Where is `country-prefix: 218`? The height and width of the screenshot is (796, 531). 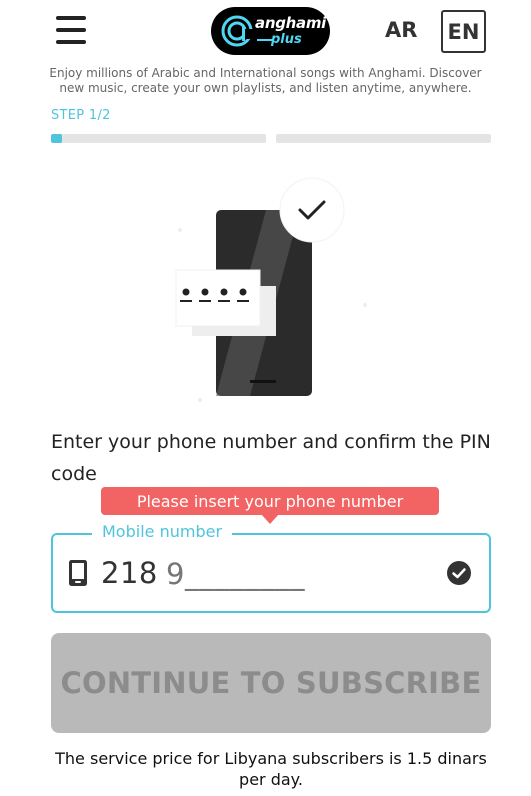
country-prefix: 218 is located at coordinates (129, 573).